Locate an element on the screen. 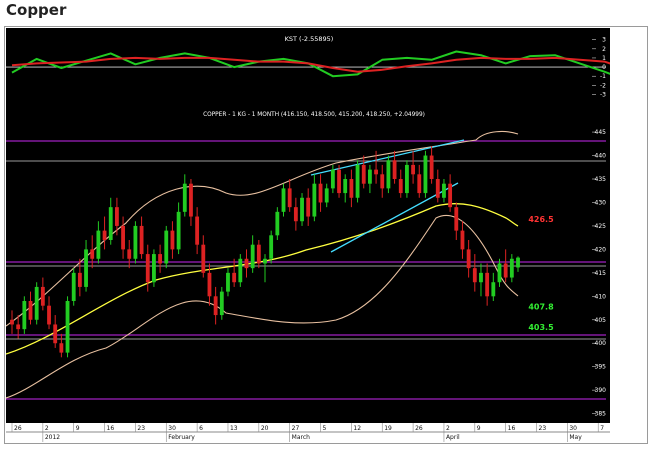 The height and width of the screenshot is (450, 654). month-label: March is located at coordinates (301, 437).